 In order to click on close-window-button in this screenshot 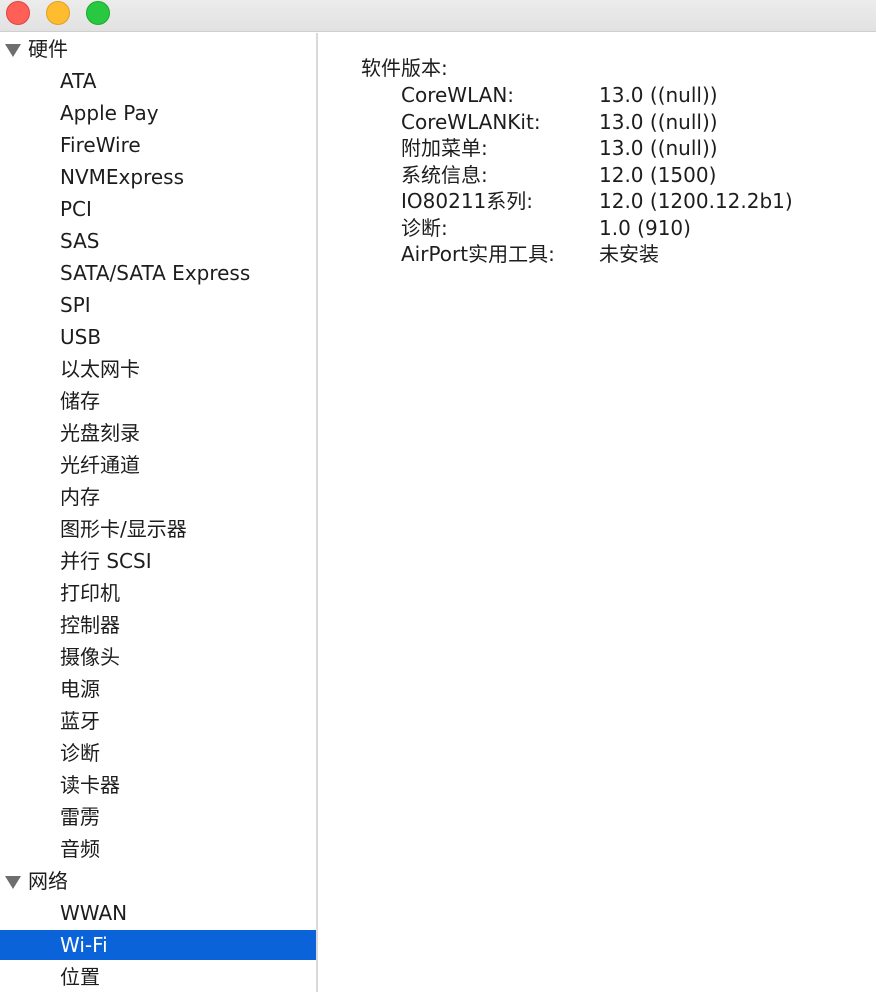, I will do `click(18, 13)`.